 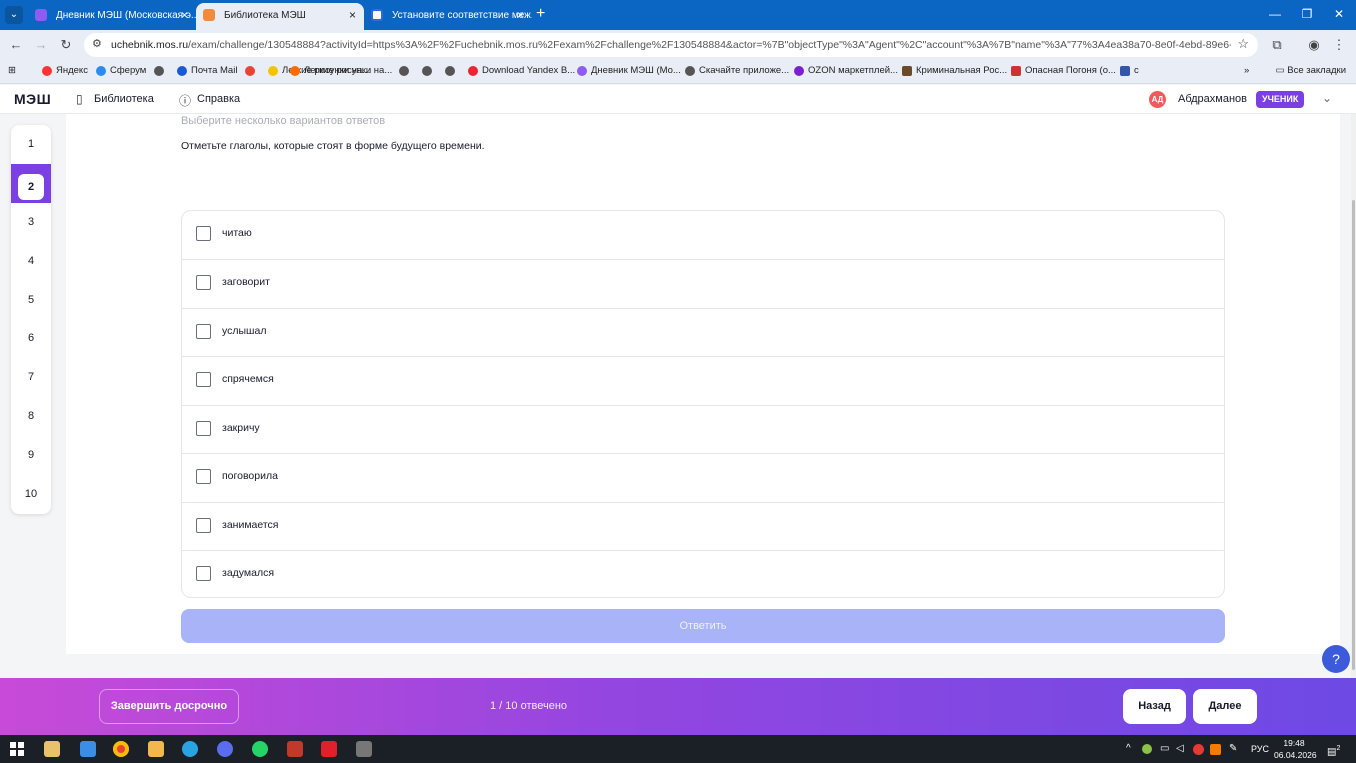 I want to click on windows-start-icon, so click(x=17, y=749).